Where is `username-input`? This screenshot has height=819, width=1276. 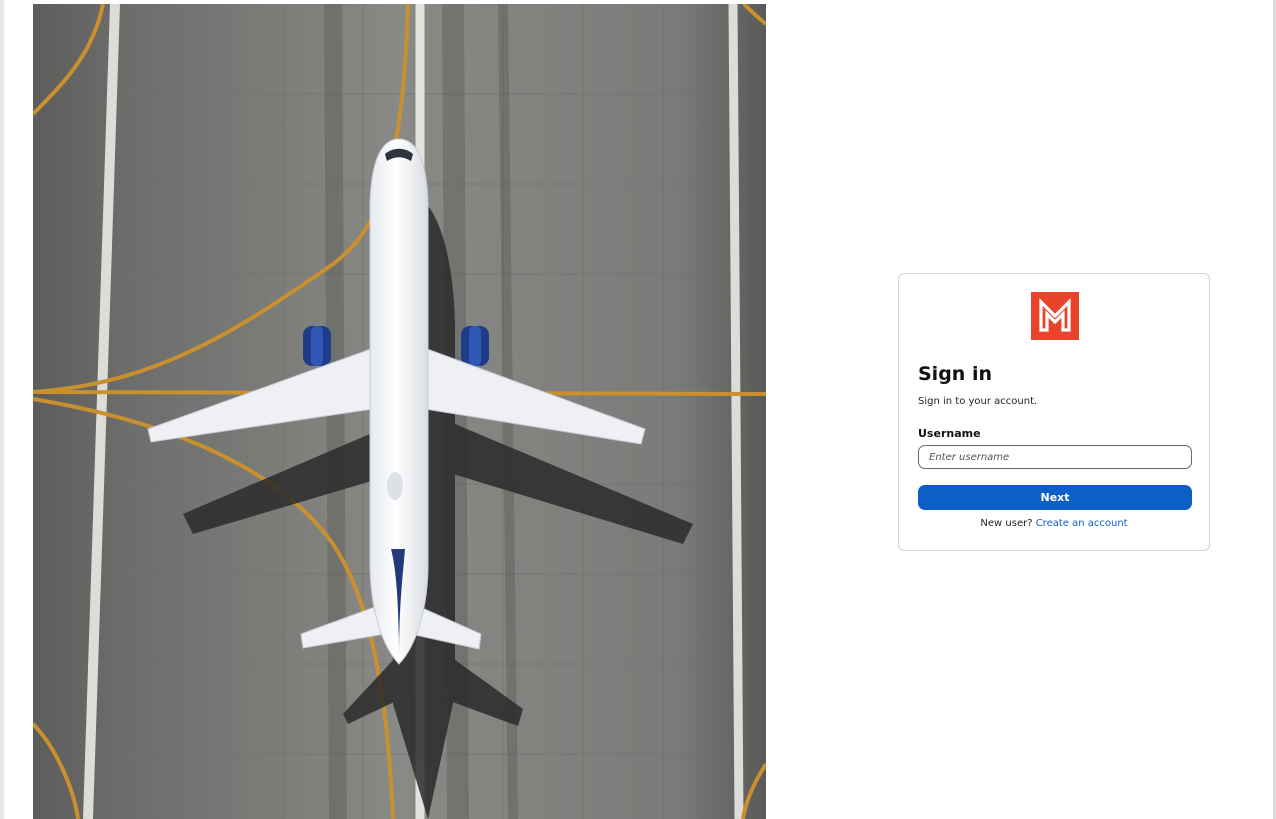 username-input is located at coordinates (1055, 457).